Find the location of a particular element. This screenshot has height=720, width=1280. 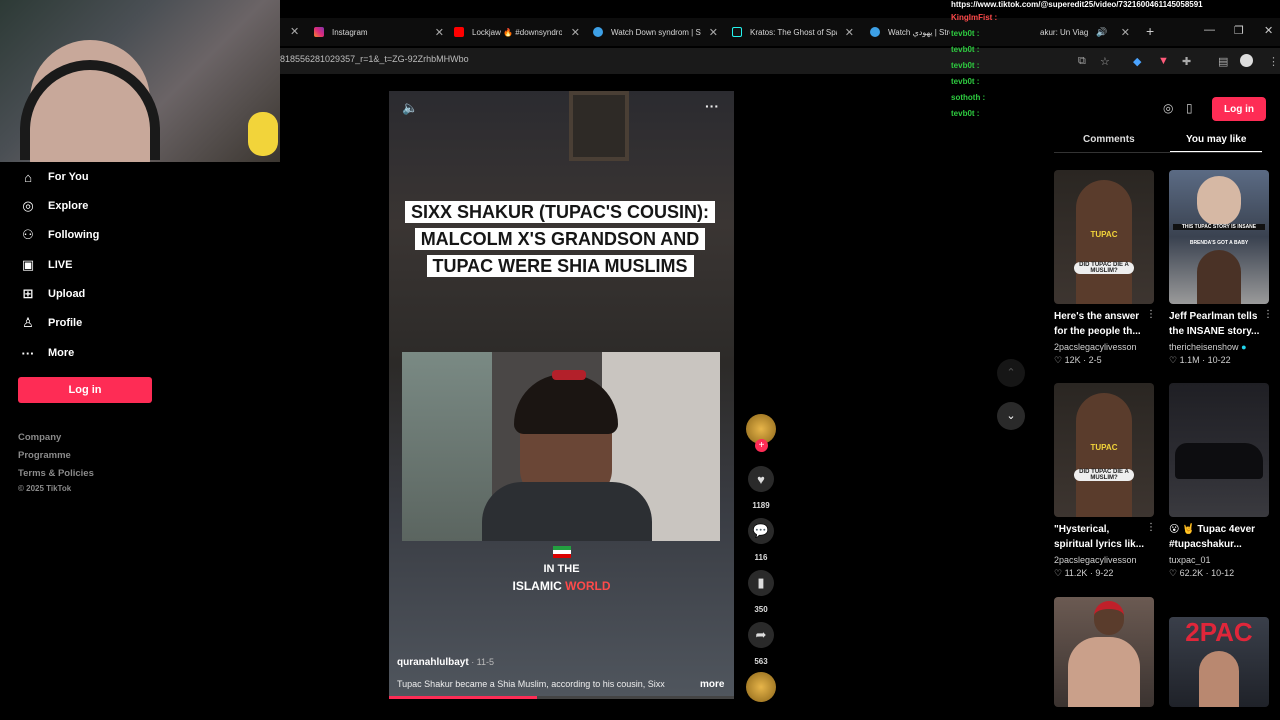

close-window-icon: ✕ is located at coordinates (1268, 30).